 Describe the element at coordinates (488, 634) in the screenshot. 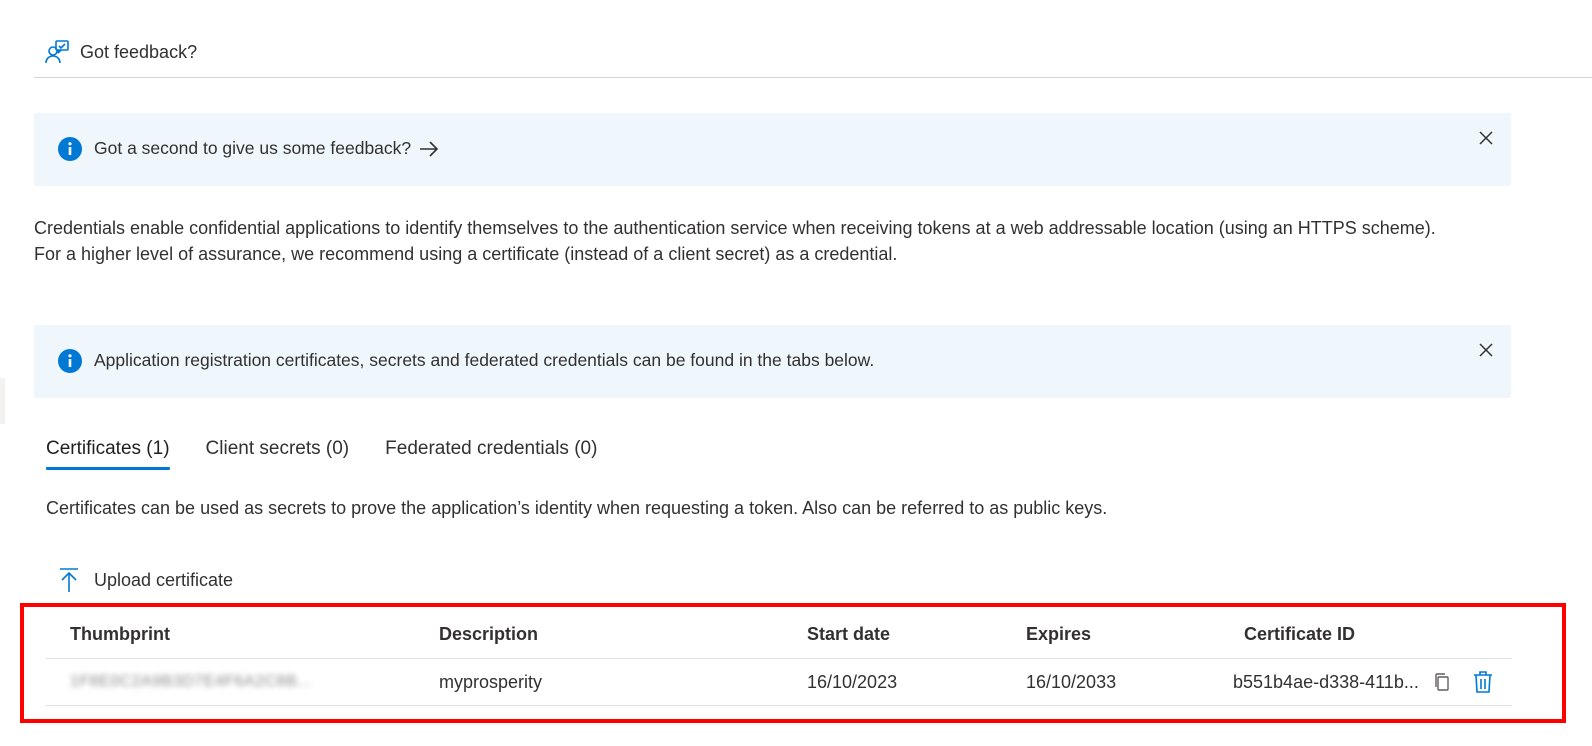

I see `column-header-description: Description` at that location.